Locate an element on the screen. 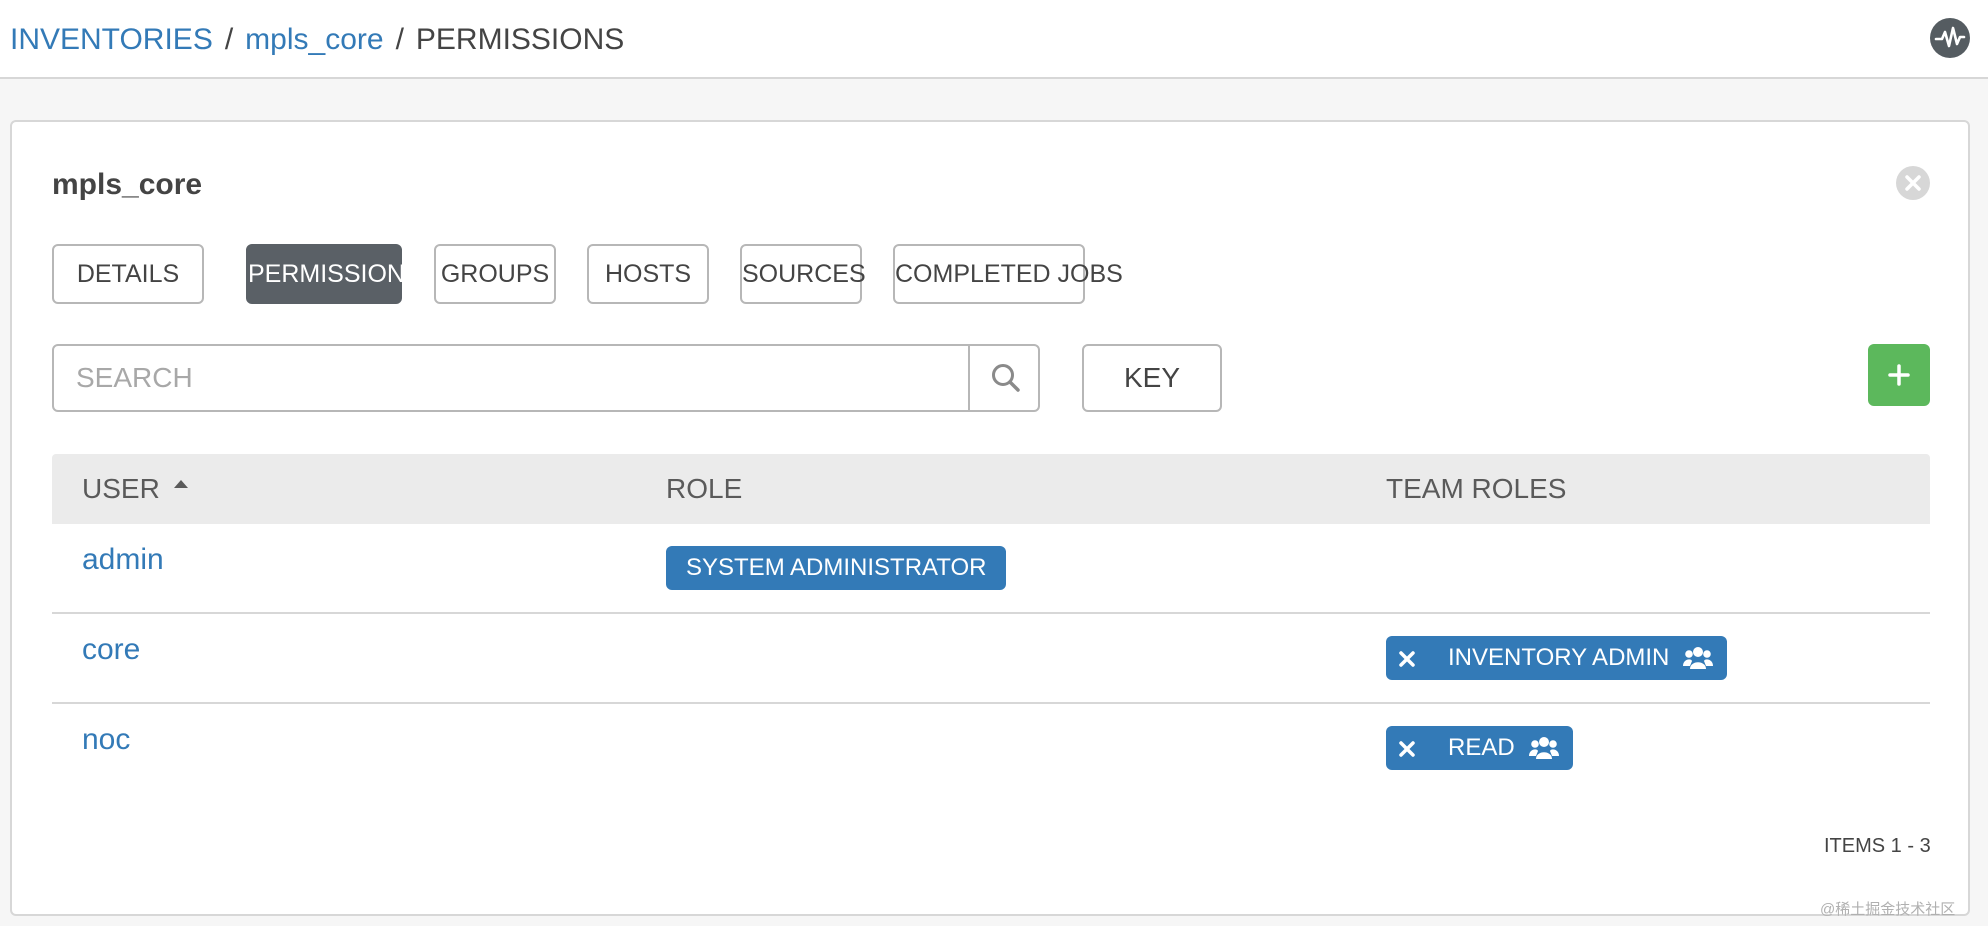  sort-ascending-icon is located at coordinates (181, 485).